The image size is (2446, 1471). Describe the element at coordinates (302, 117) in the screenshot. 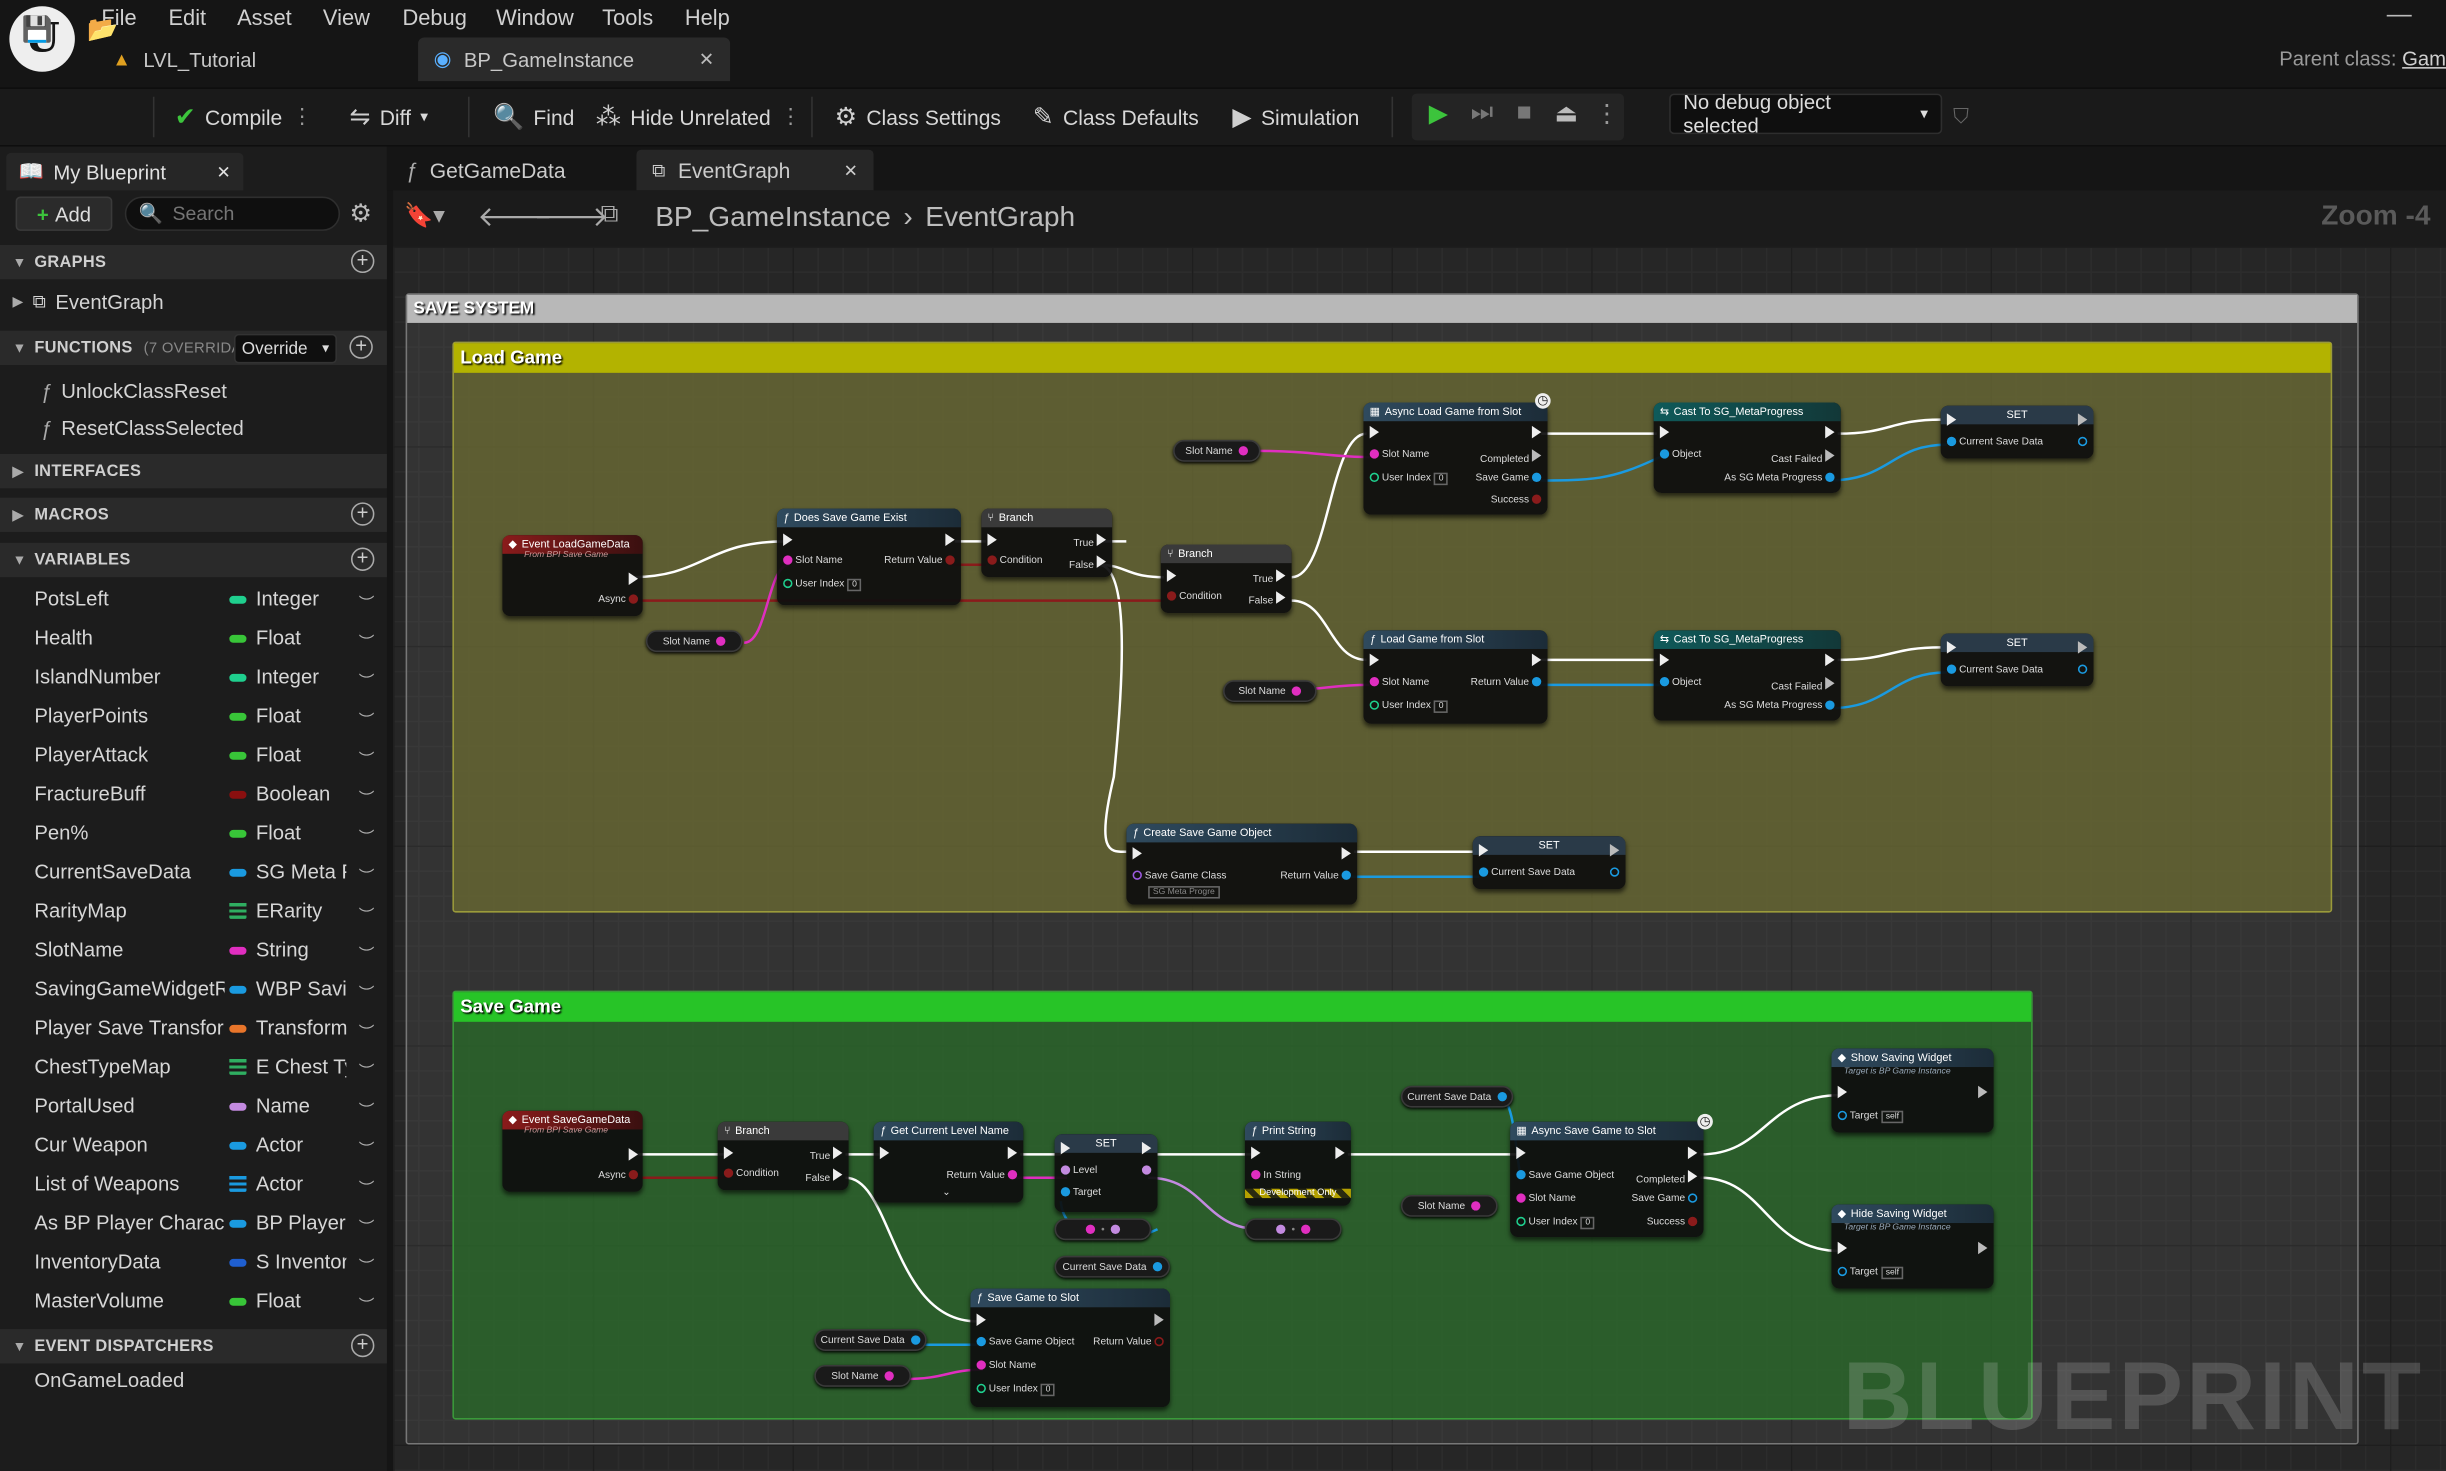

I see `compile-options-icon: ⋮` at that location.